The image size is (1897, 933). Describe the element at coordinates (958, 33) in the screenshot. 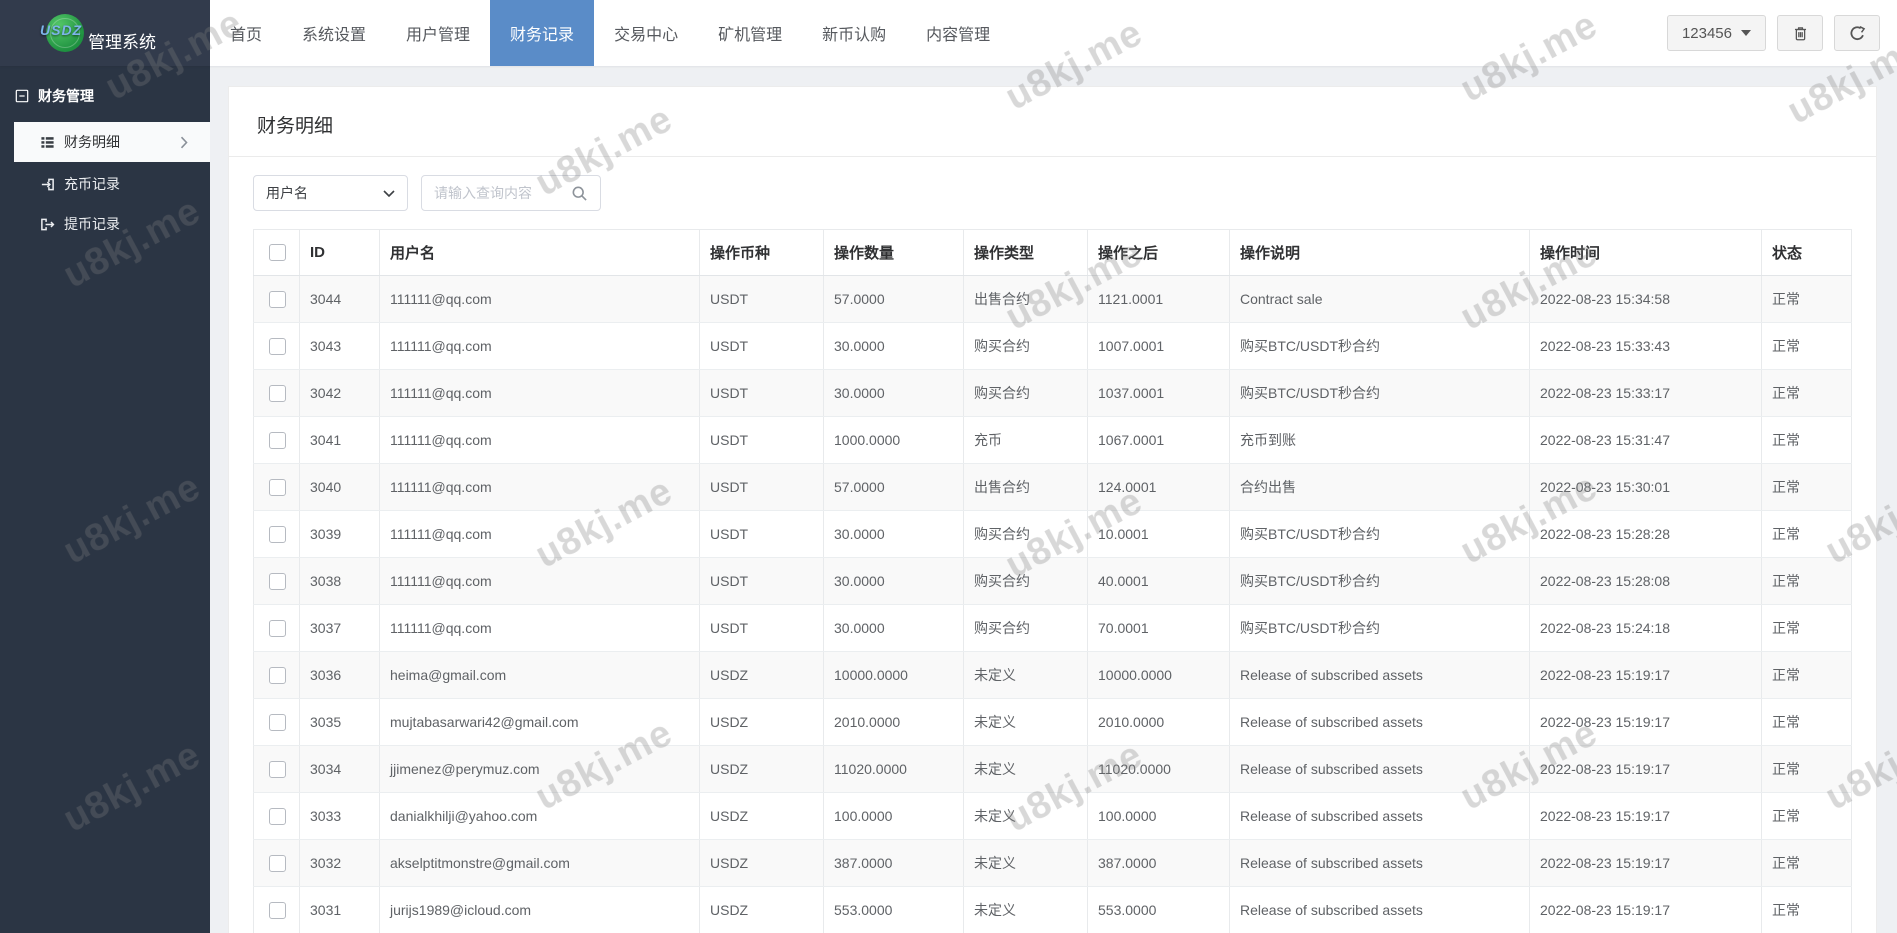

I see `nav-item: 内容管理` at that location.